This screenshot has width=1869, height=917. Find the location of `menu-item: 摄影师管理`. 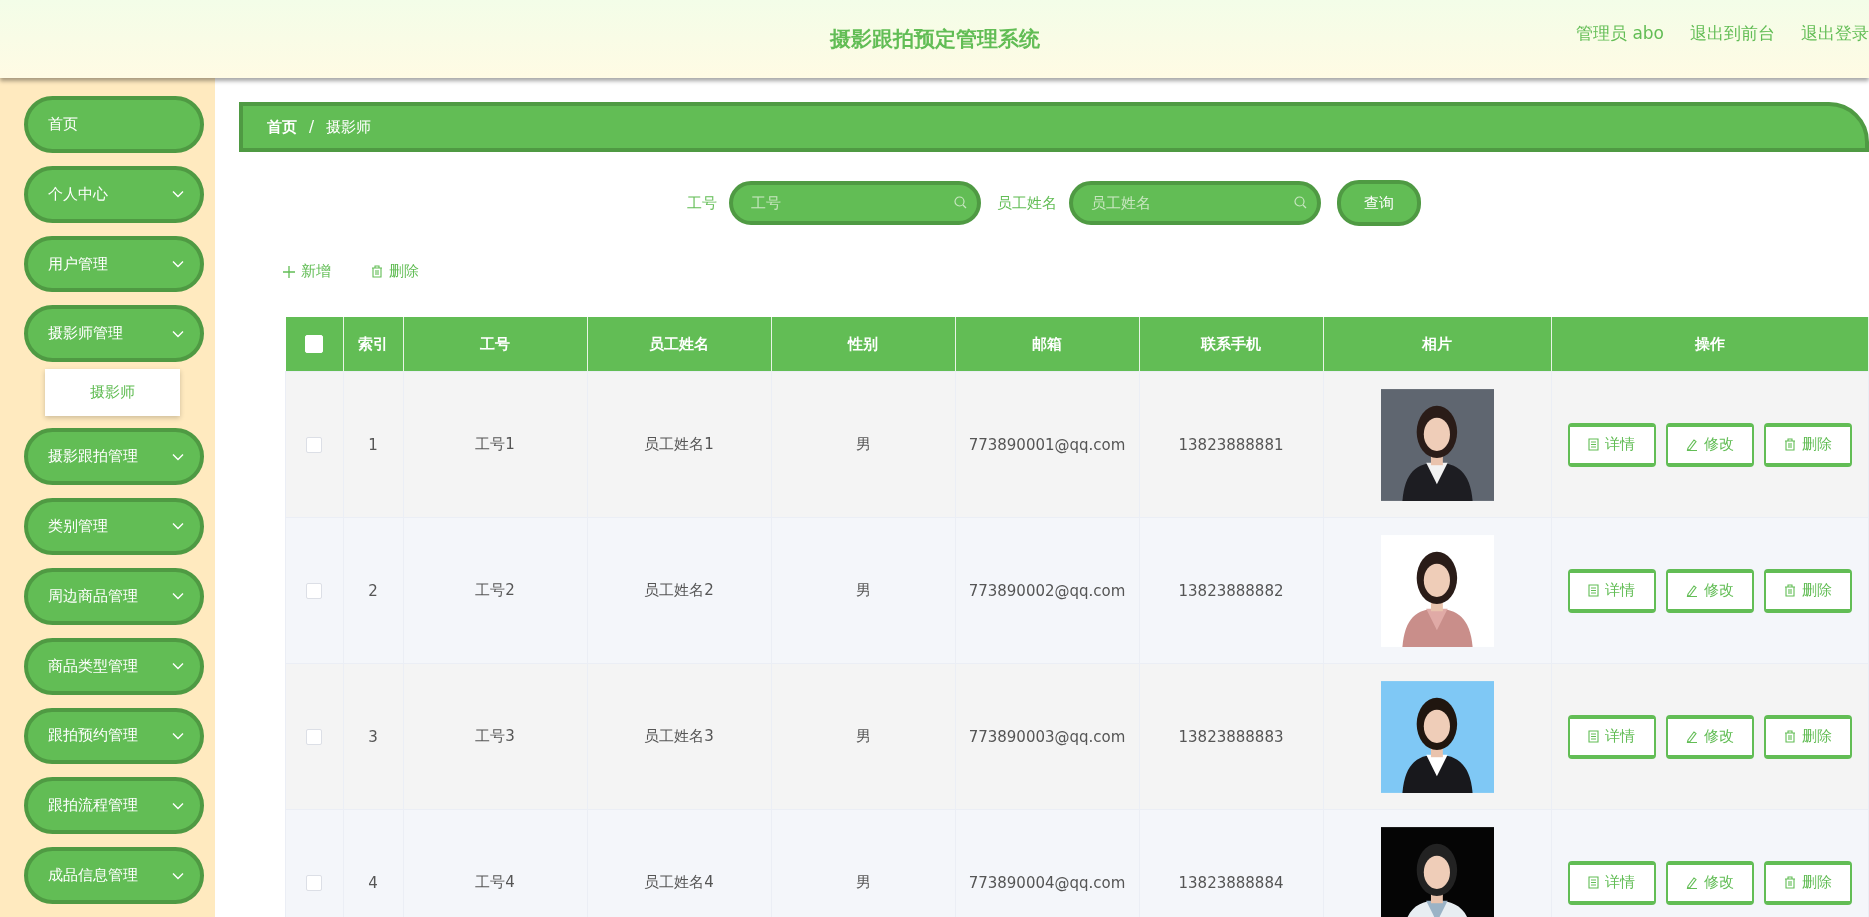

menu-item: 摄影师管理 is located at coordinates (114, 334).